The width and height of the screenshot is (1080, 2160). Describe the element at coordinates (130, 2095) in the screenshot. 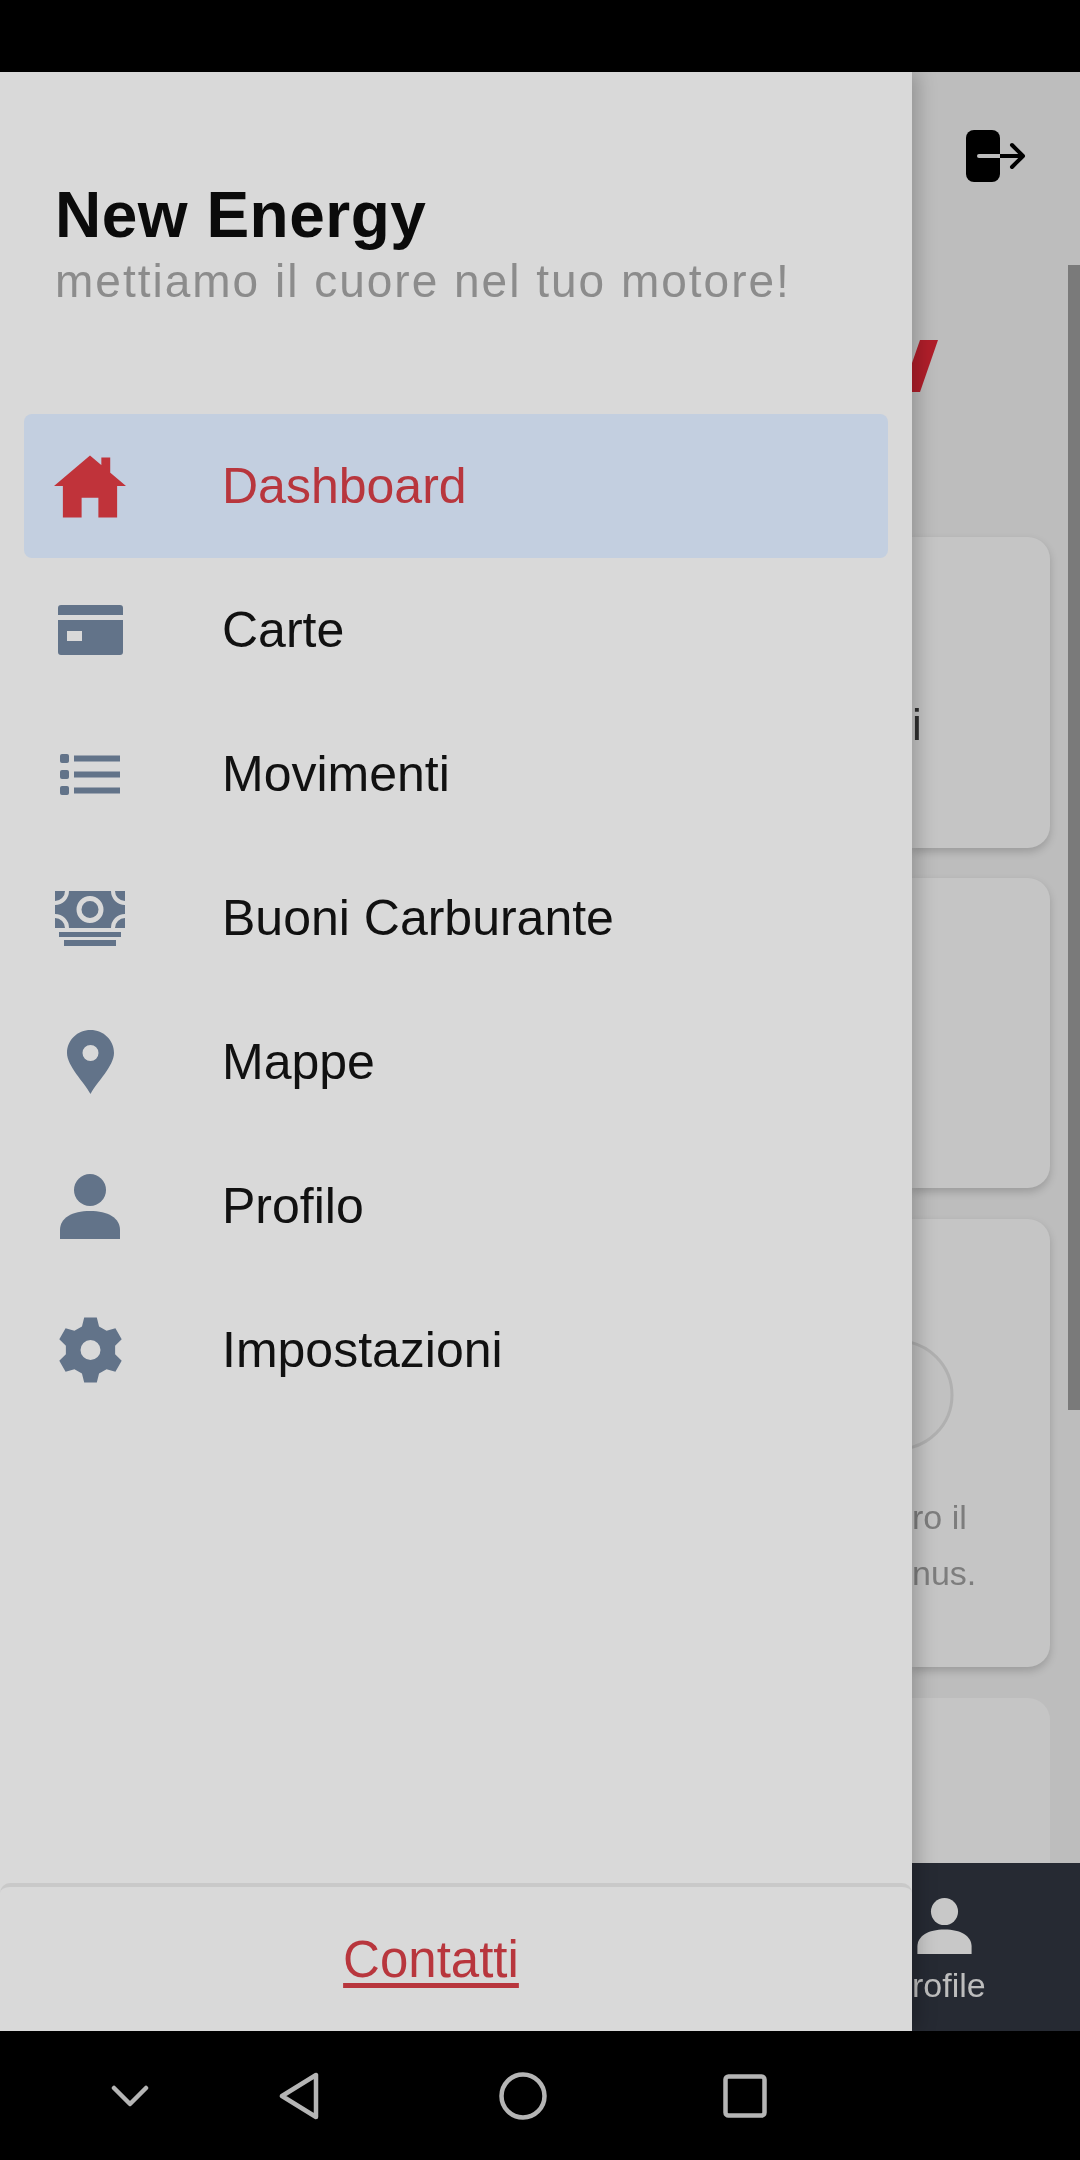

I see `chevron-down-icon` at that location.